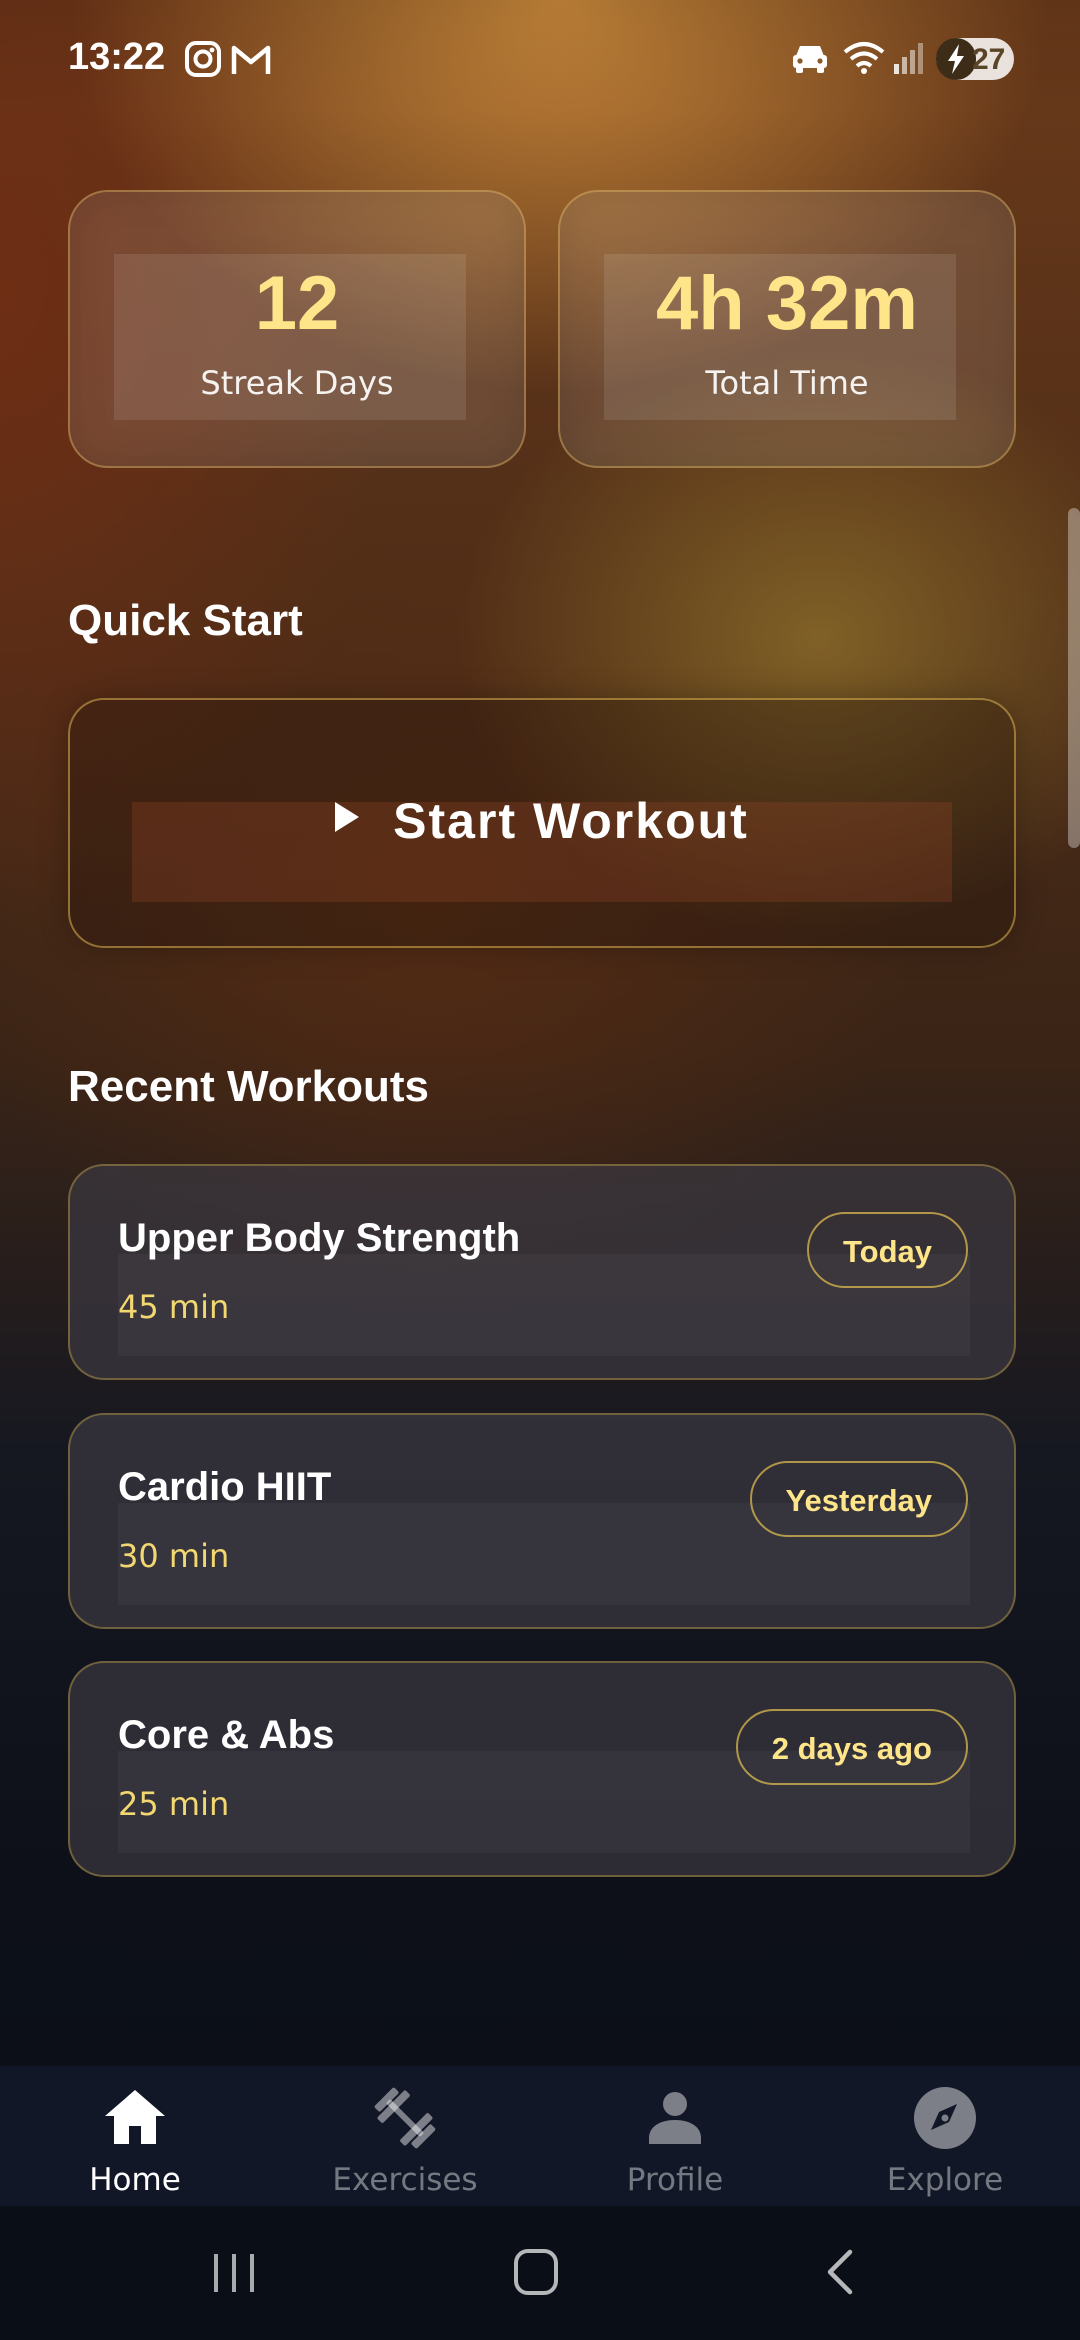 The image size is (1080, 2340). I want to click on nav-label-home: Home, so click(135, 2180).